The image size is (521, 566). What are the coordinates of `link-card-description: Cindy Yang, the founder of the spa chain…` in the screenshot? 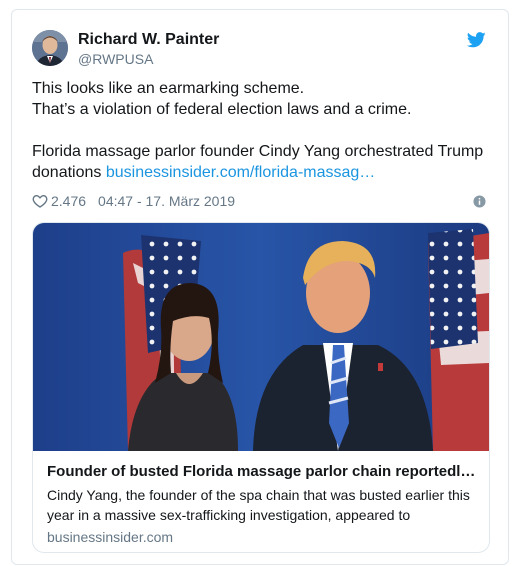 It's located at (258, 505).